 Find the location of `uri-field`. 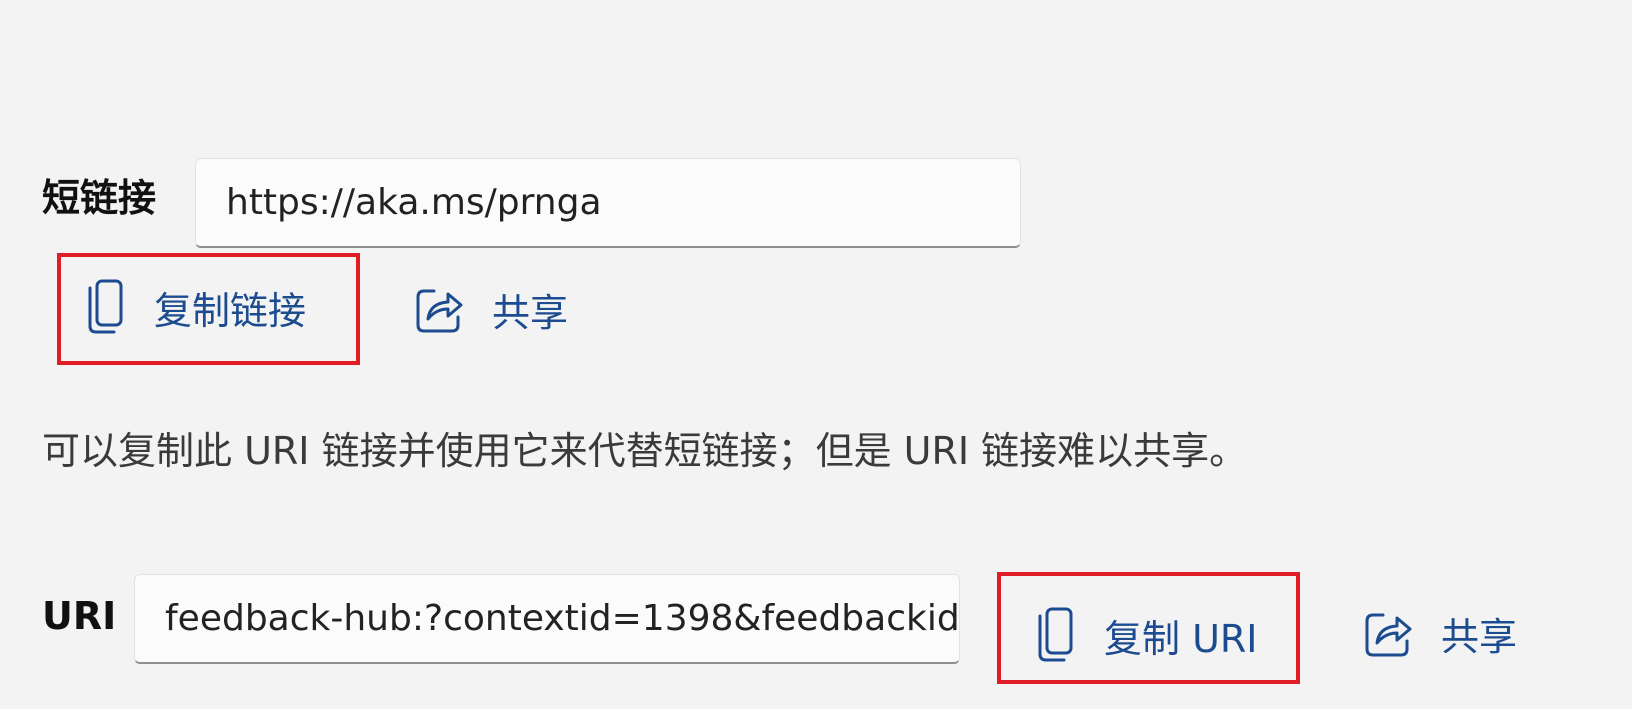

uri-field is located at coordinates (547, 619).